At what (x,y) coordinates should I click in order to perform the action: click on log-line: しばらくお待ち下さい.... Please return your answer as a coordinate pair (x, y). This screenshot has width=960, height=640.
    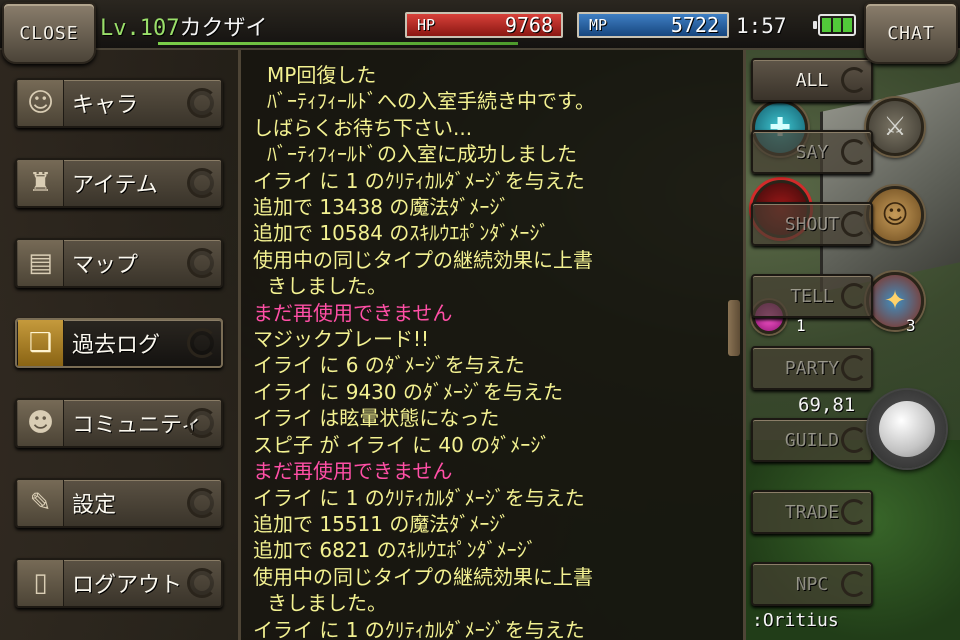
    Looking at the image, I should click on (363, 127).